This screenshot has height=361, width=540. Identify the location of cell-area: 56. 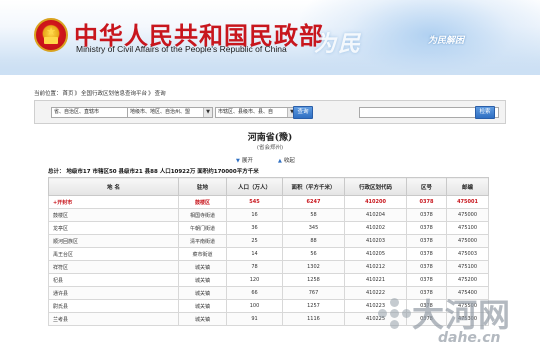
(313, 254).